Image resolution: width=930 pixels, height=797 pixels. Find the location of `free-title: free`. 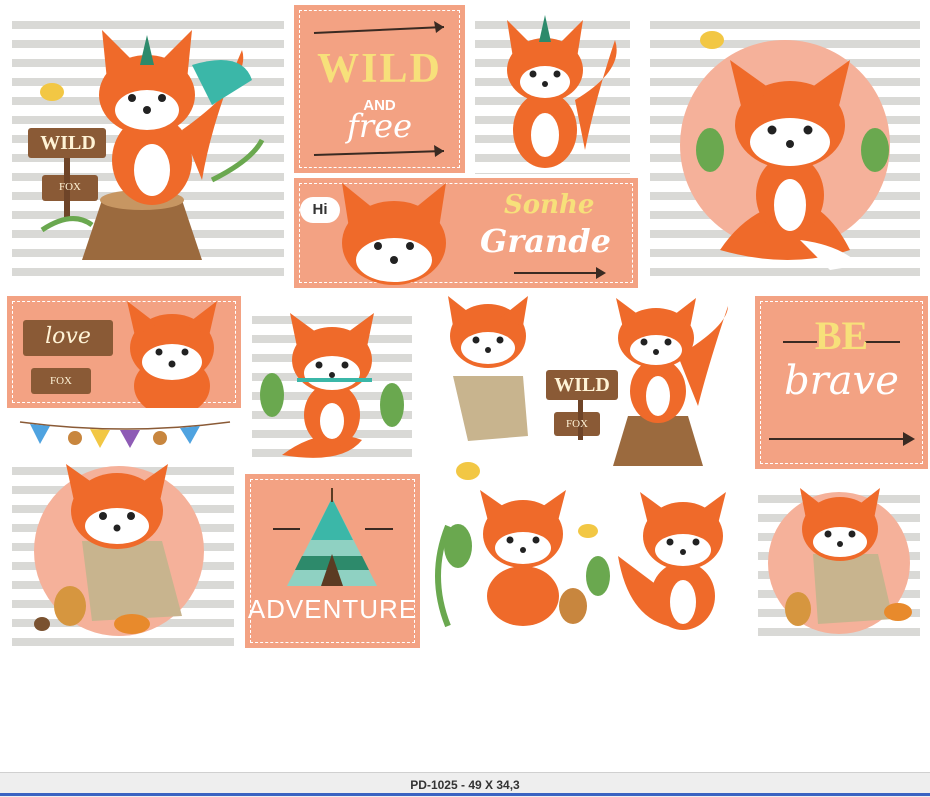

free-title: free is located at coordinates (379, 126).